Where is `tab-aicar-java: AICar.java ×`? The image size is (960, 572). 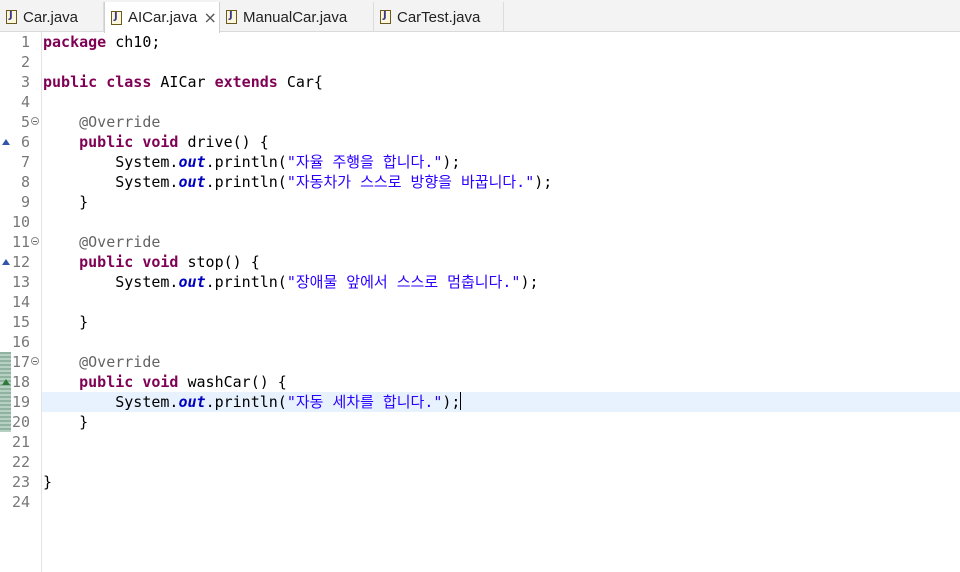 tab-aicar-java: AICar.java × is located at coordinates (162, 17).